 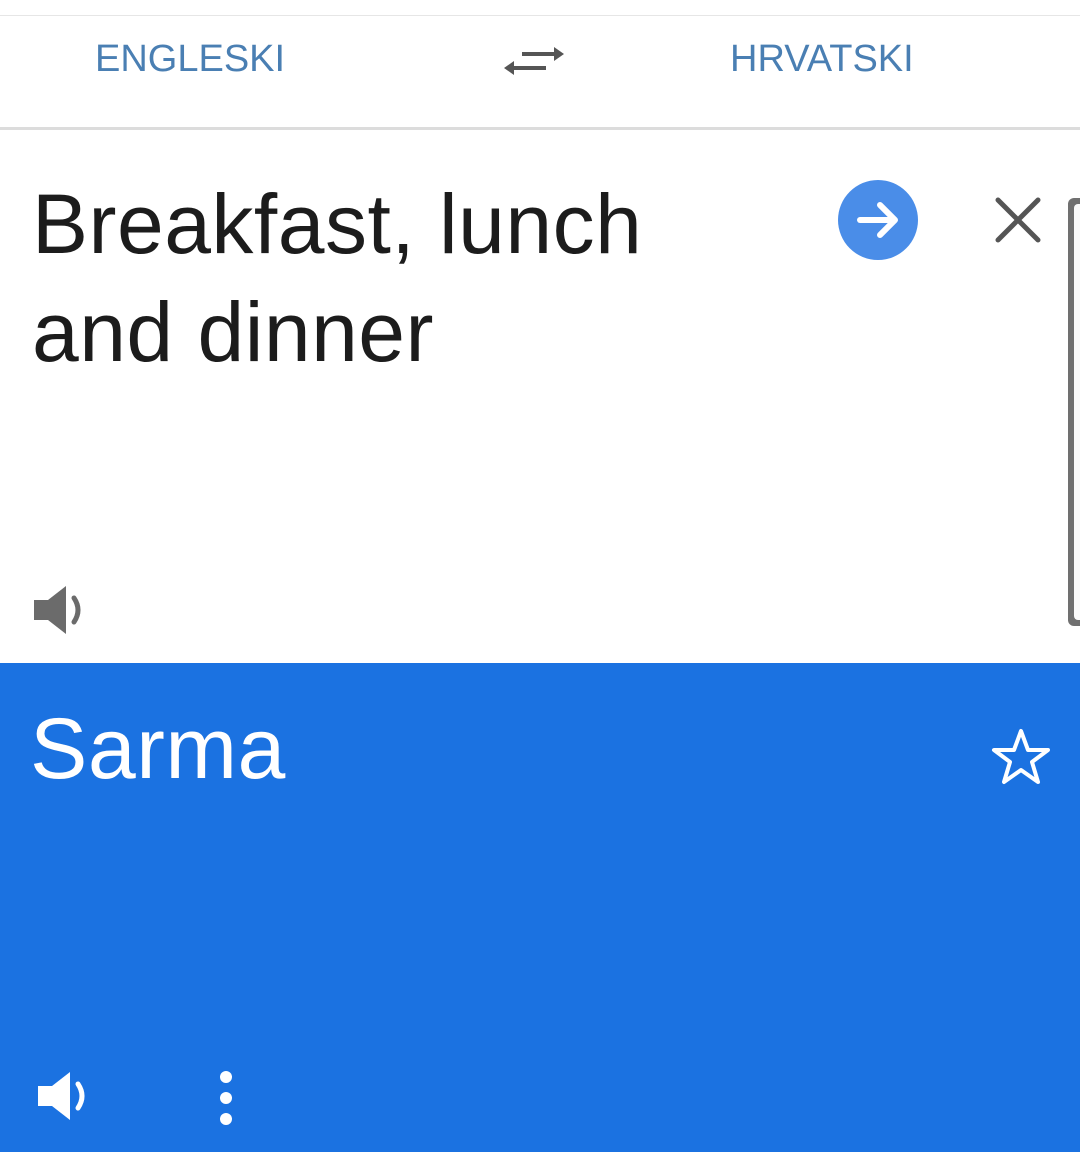 I want to click on more-vert-icon, so click(x=226, y=1098).